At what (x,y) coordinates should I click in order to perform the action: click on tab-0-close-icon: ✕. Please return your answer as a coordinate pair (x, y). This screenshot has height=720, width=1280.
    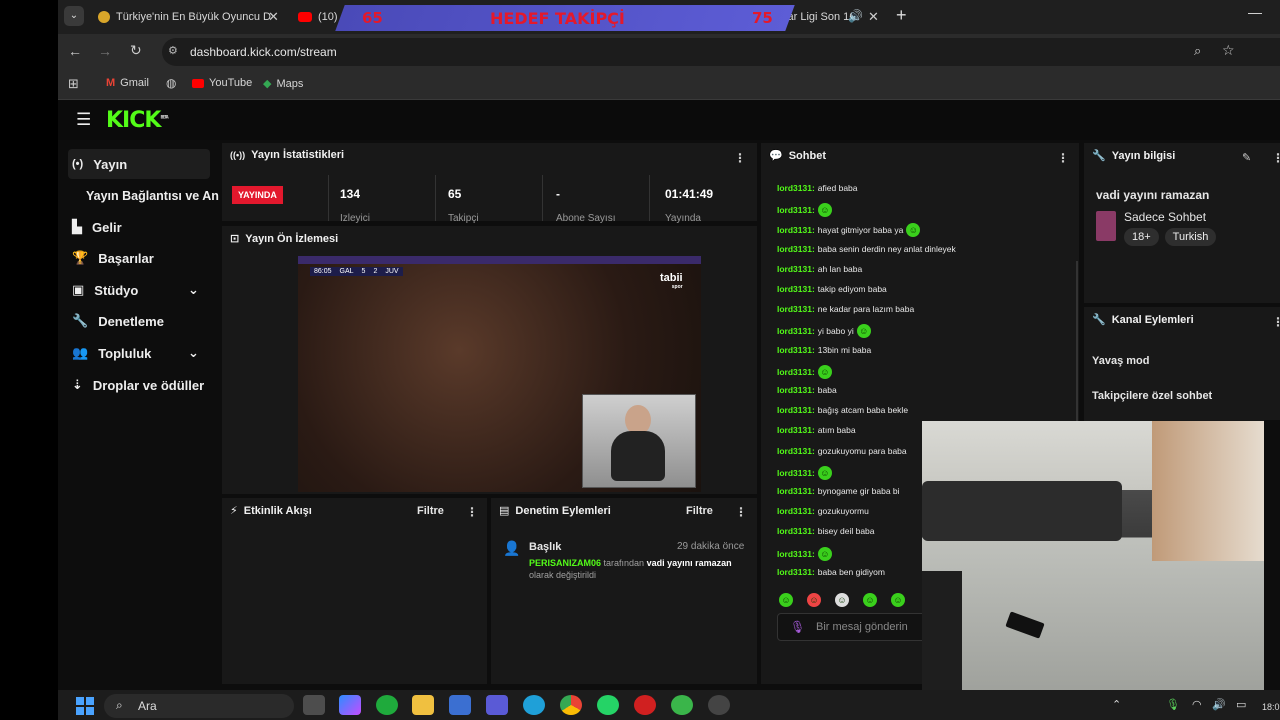
    Looking at the image, I should click on (273, 17).